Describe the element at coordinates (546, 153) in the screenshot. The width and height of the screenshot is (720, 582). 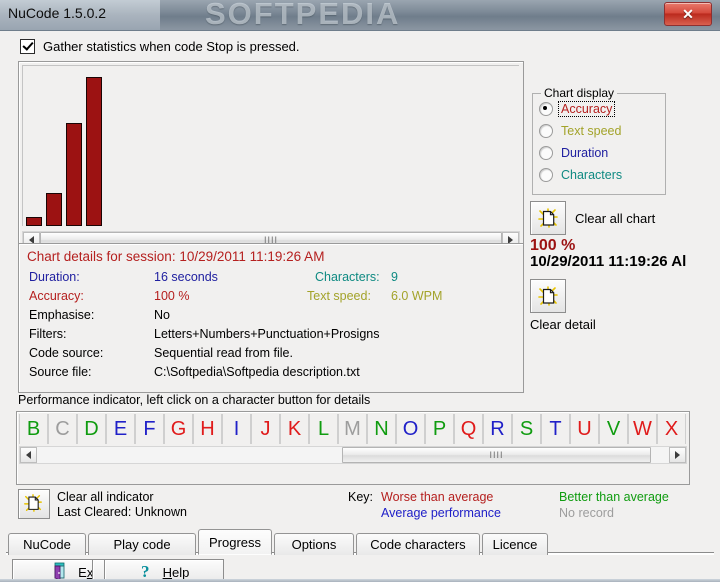
I see `radio-duration-indicator` at that location.